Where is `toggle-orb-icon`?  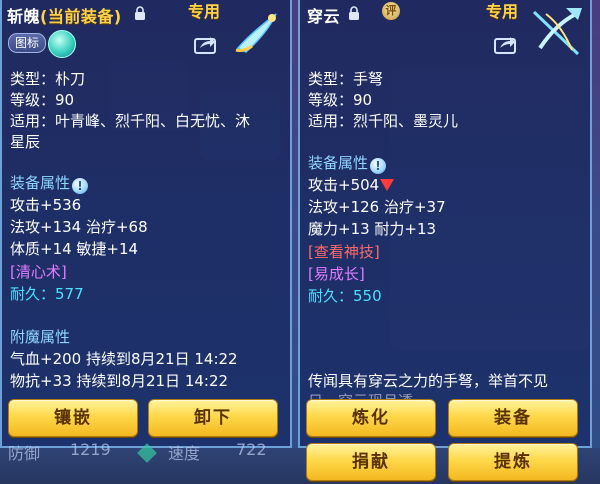 toggle-orb-icon is located at coordinates (62, 44).